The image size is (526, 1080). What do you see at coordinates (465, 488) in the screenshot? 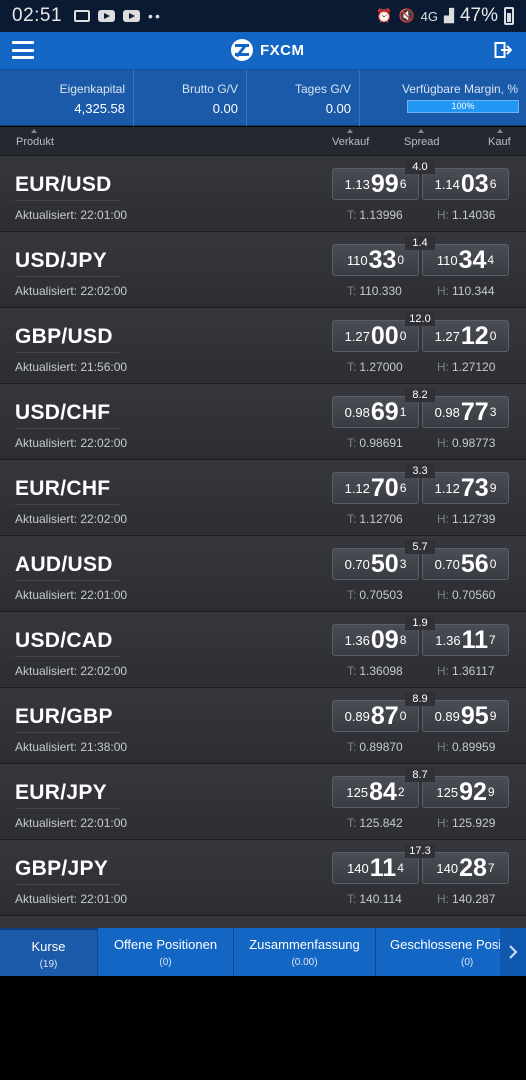
I see `buy-button: 1.12 73 9` at bounding box center [465, 488].